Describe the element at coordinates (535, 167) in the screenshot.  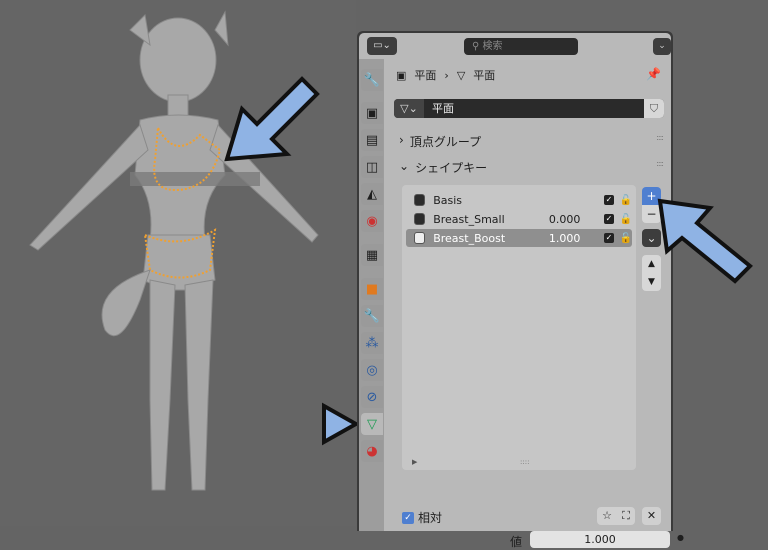
I see `section-shape-keys: ⌄ シェイプキー::::` at that location.